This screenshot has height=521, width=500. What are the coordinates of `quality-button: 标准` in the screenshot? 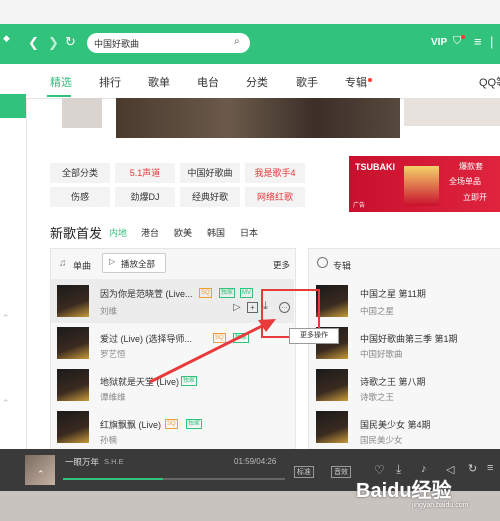 It's located at (304, 472).